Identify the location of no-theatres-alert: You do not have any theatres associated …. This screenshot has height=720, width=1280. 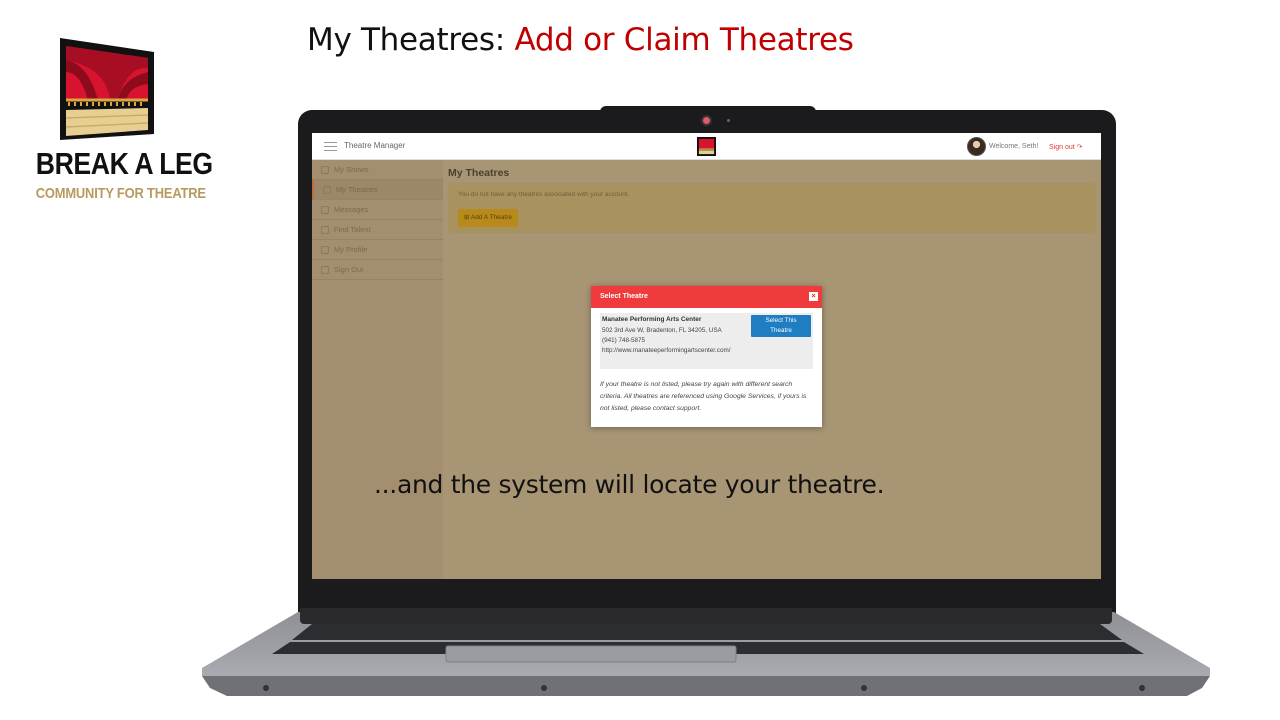
(772, 208).